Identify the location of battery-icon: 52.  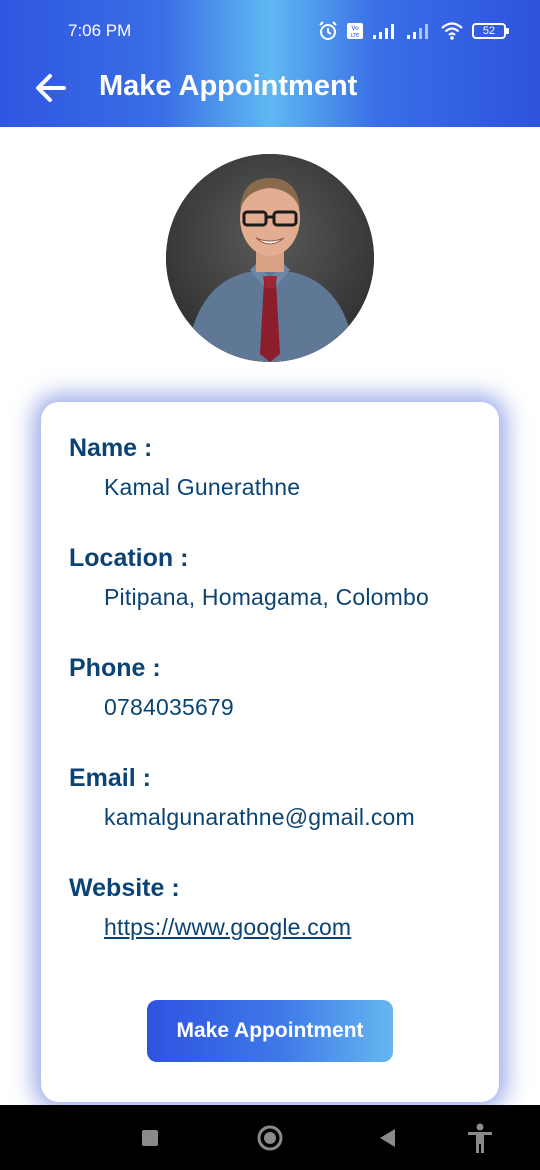
(490, 31).